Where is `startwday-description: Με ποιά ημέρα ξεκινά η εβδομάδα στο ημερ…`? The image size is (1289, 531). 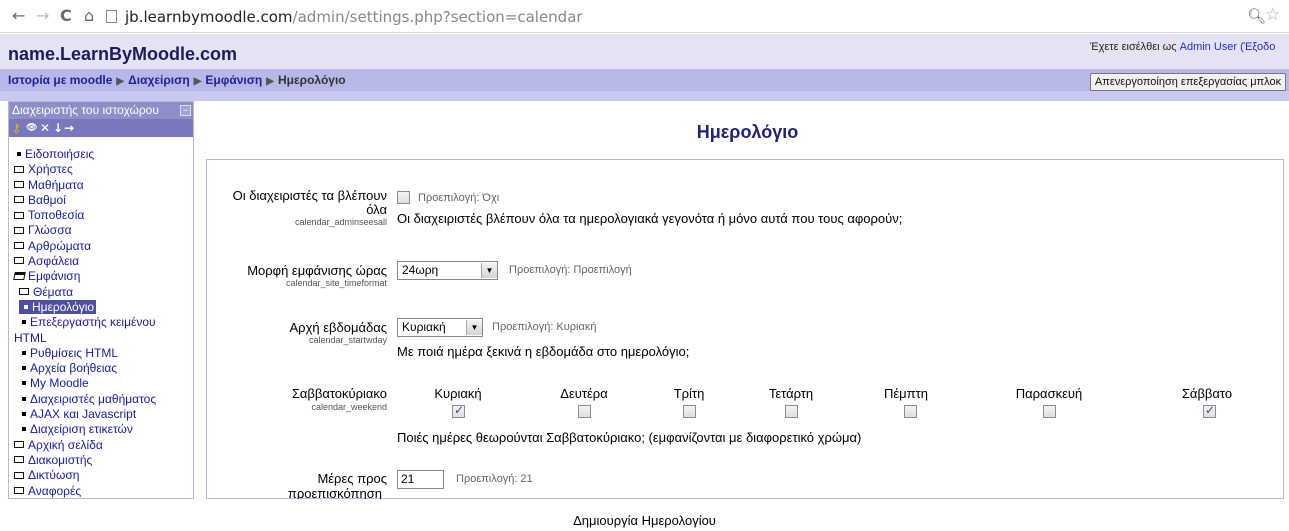 startwday-description: Με ποιά ημέρα ξεκινά η εβδομάδα στο ημερ… is located at coordinates (543, 351).